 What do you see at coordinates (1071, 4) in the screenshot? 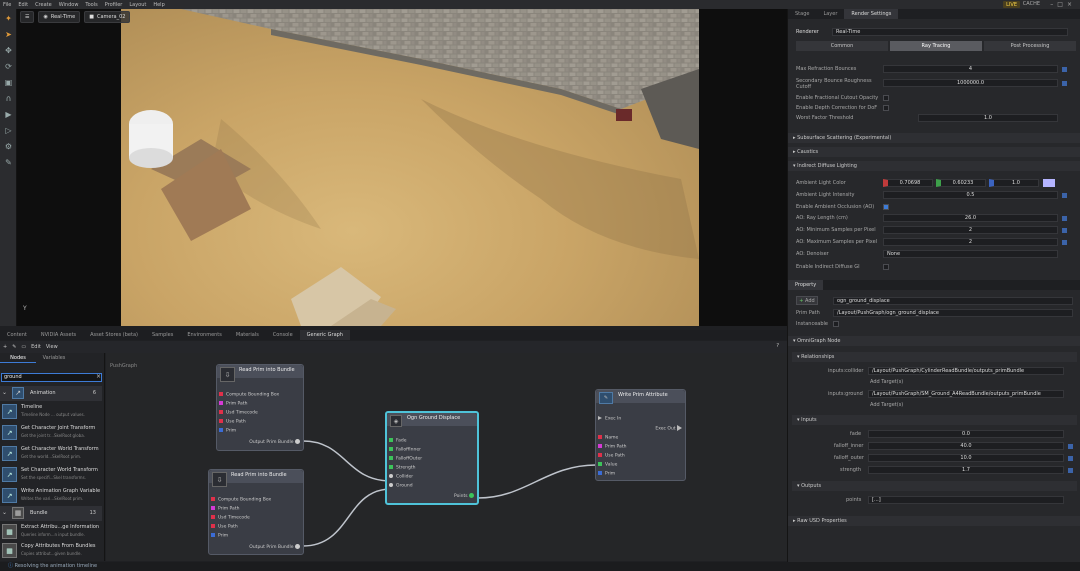
I see `close-icon: ×` at bounding box center [1071, 4].